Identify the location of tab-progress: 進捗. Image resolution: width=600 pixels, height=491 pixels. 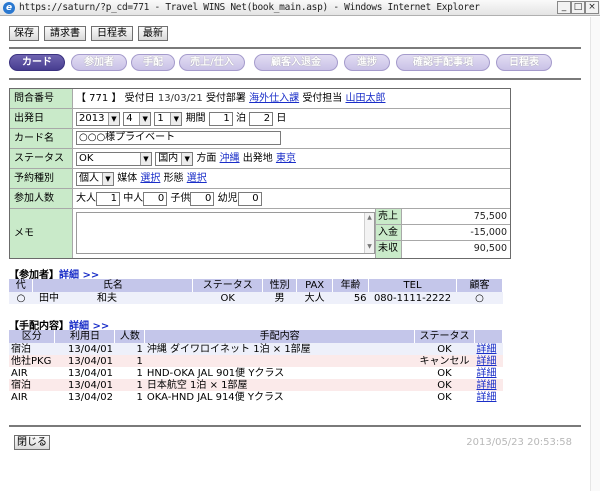
(367, 62).